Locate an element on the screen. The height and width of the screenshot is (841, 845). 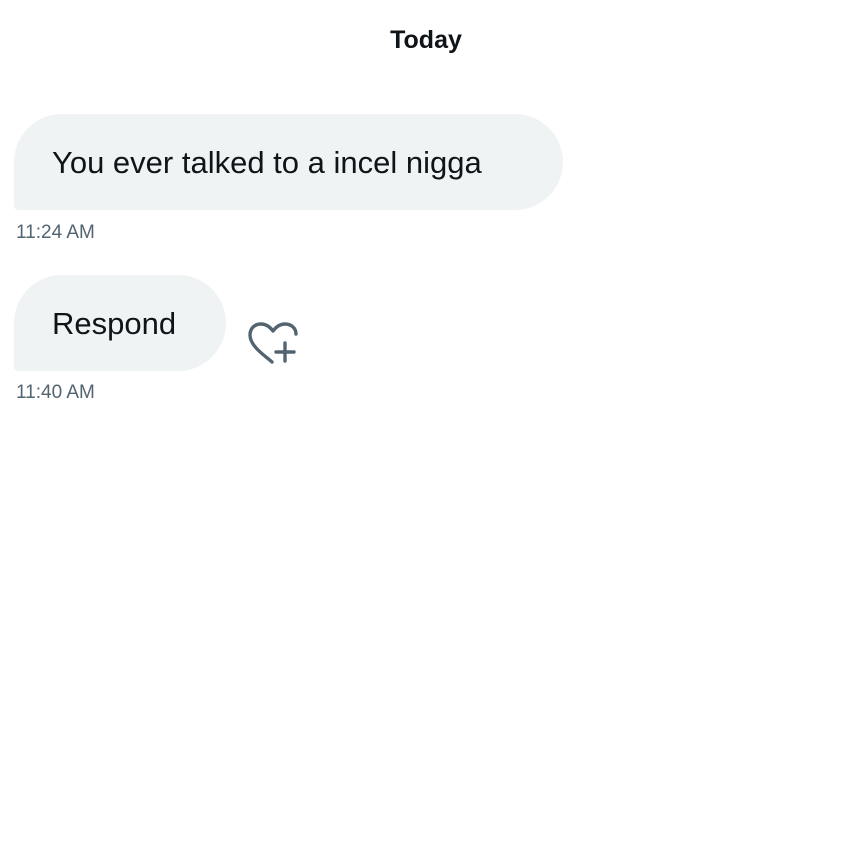
message-text: You ever talked to a incel nigga is located at coordinates (267, 162).